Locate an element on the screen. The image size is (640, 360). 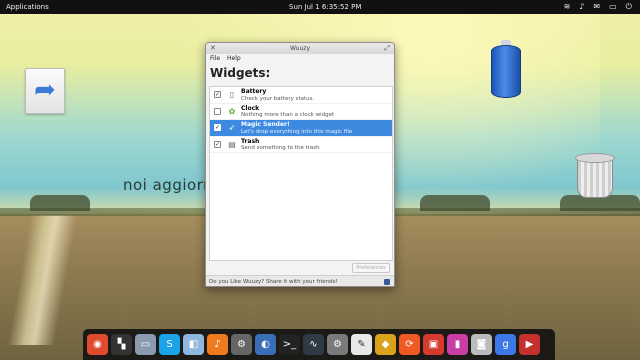
emerald-icon: ◆ is located at coordinates (385, 344).